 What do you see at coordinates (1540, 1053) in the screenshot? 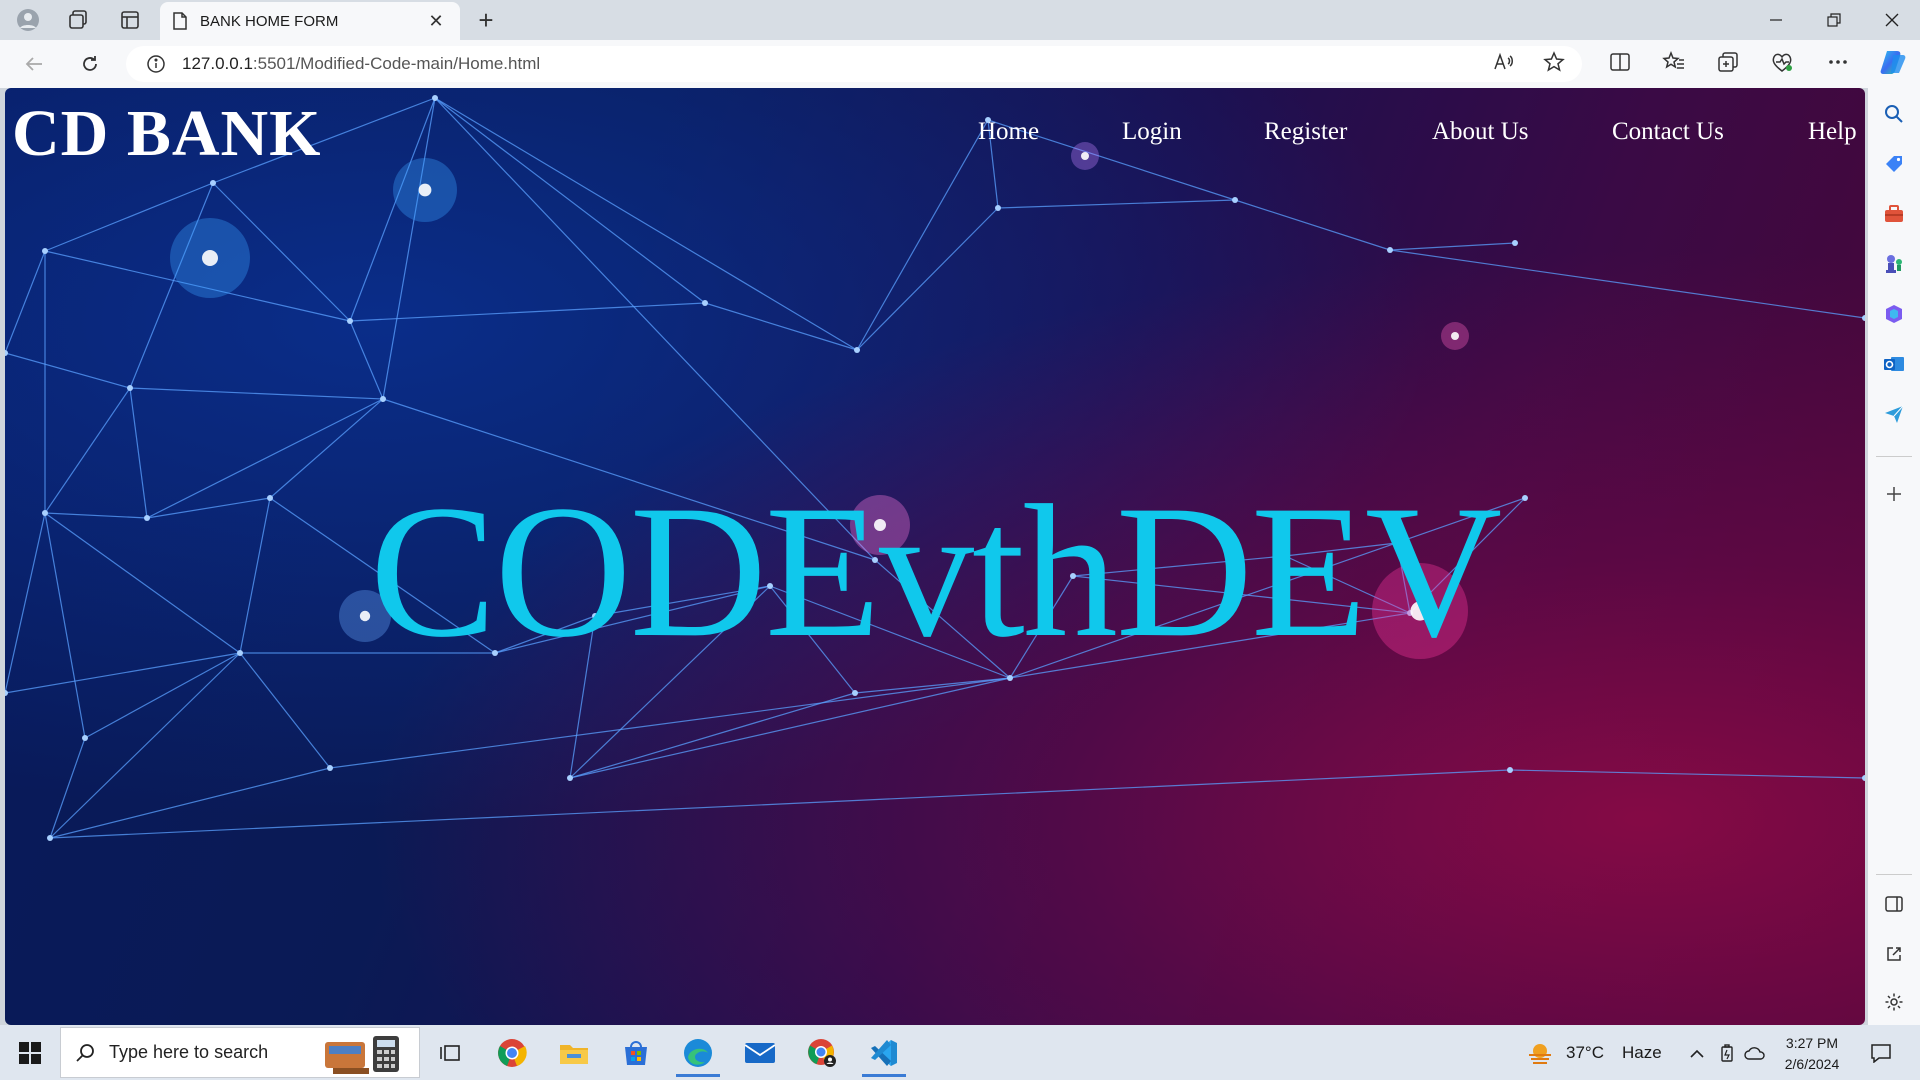
I see `weather-haze-icon` at bounding box center [1540, 1053].